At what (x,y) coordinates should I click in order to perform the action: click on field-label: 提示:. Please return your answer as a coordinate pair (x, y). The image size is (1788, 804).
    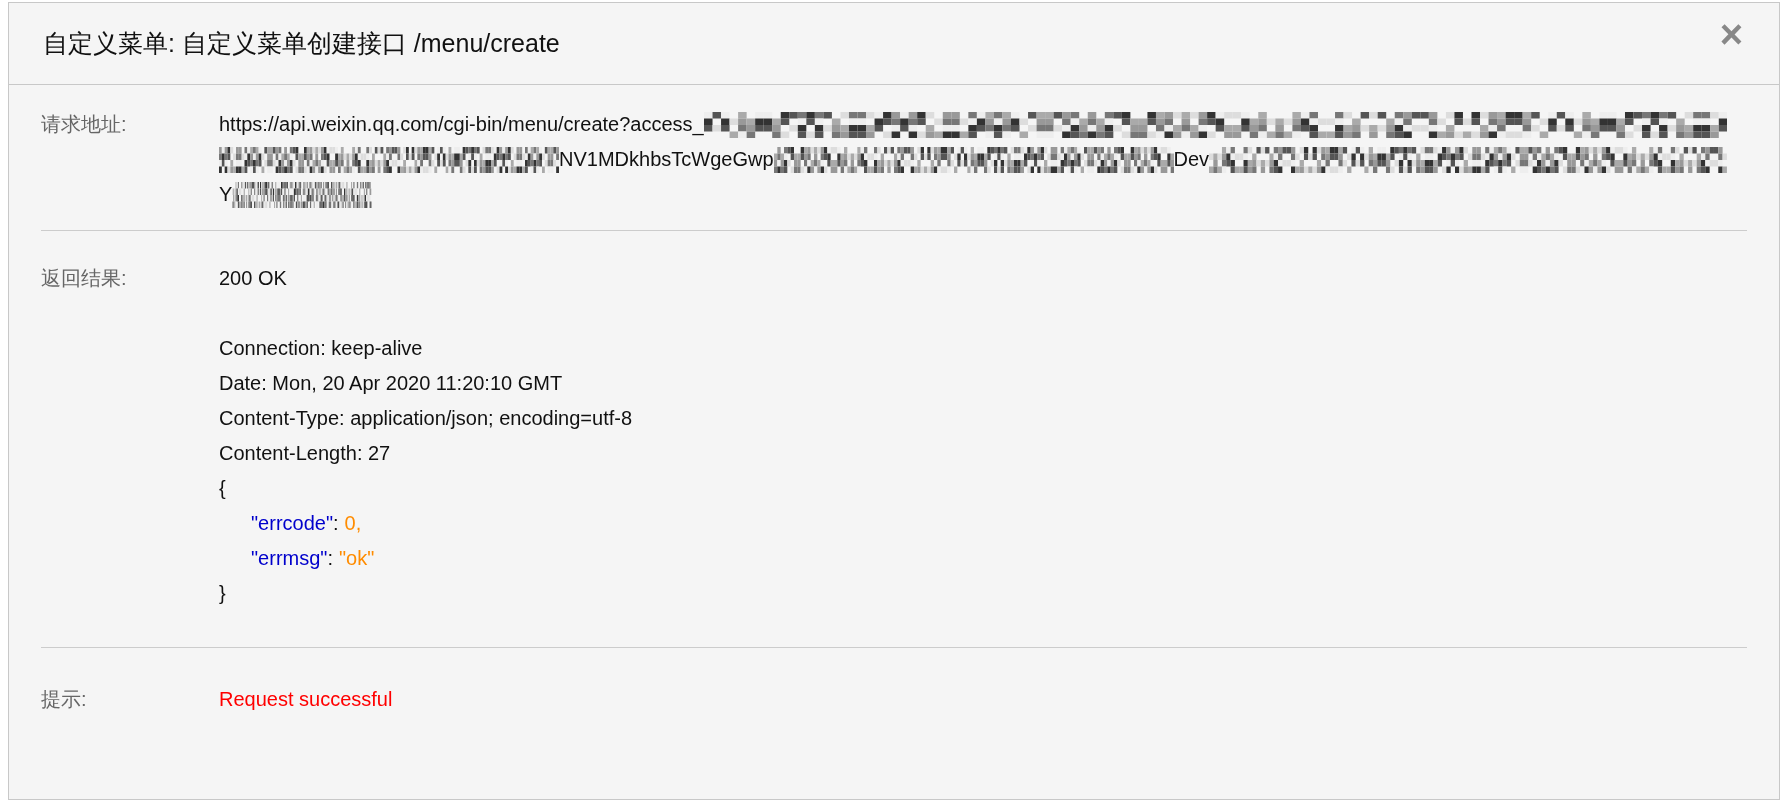
    Looking at the image, I should click on (64, 699).